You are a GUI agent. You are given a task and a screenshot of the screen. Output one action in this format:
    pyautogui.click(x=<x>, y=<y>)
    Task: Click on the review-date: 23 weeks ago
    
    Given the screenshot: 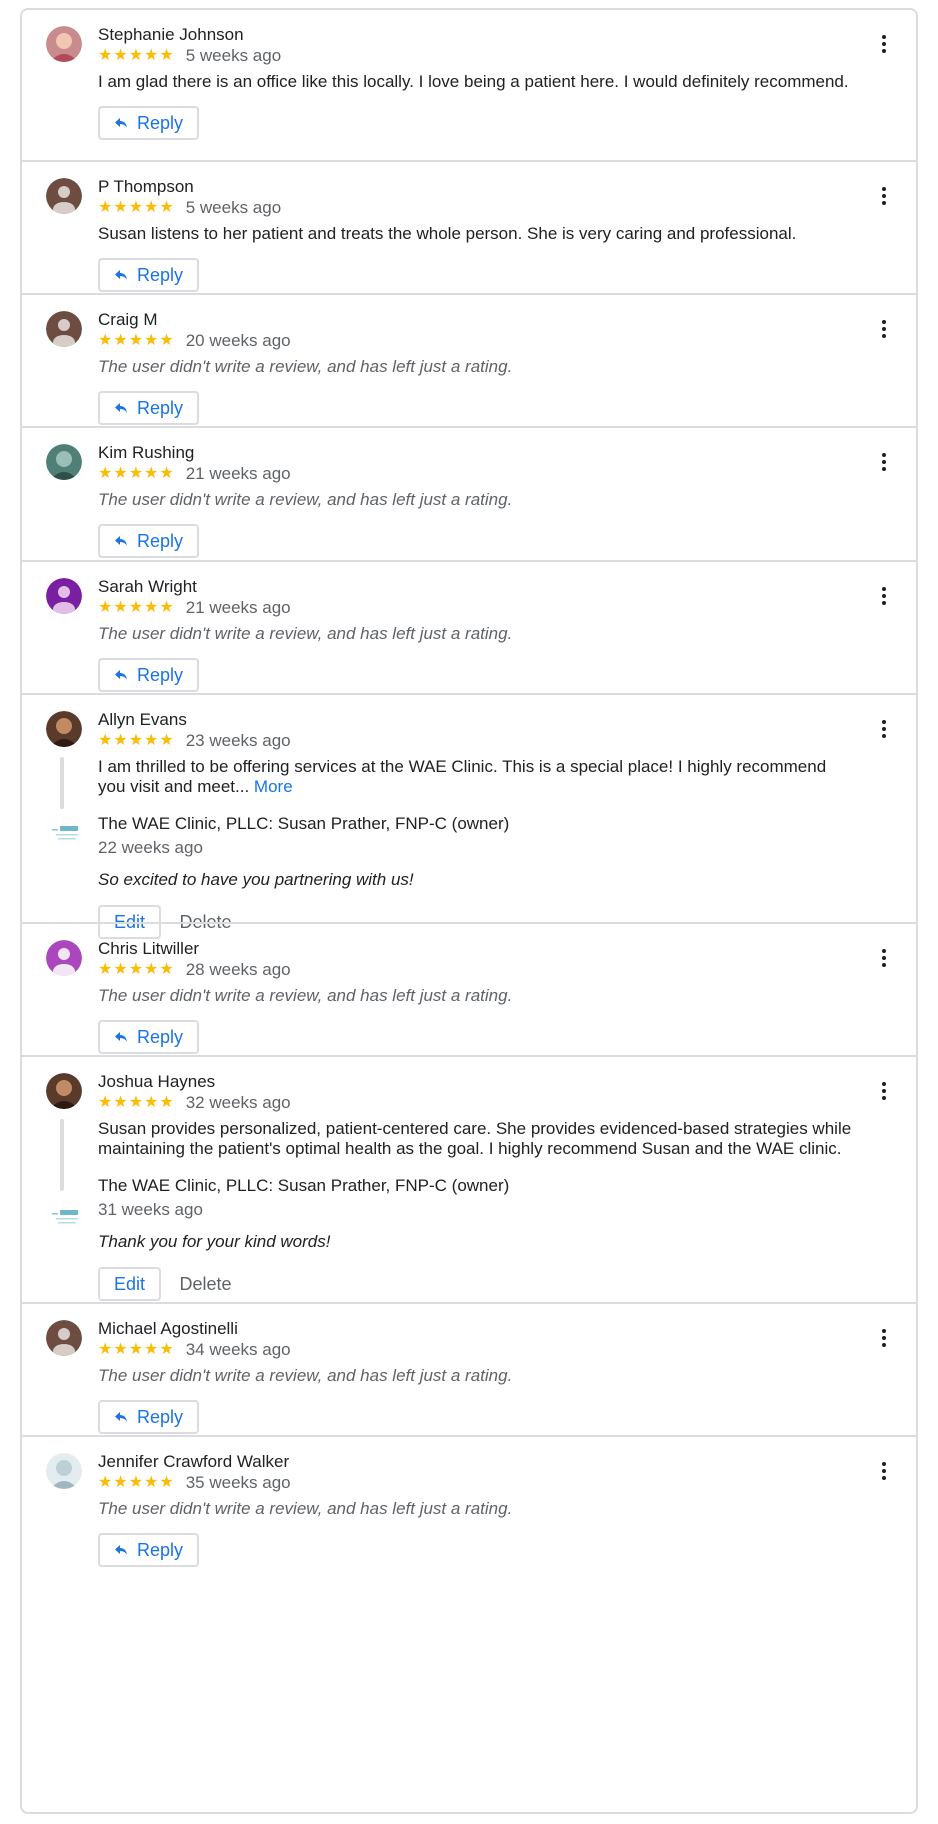 What is the action you would take?
    pyautogui.click(x=238, y=740)
    